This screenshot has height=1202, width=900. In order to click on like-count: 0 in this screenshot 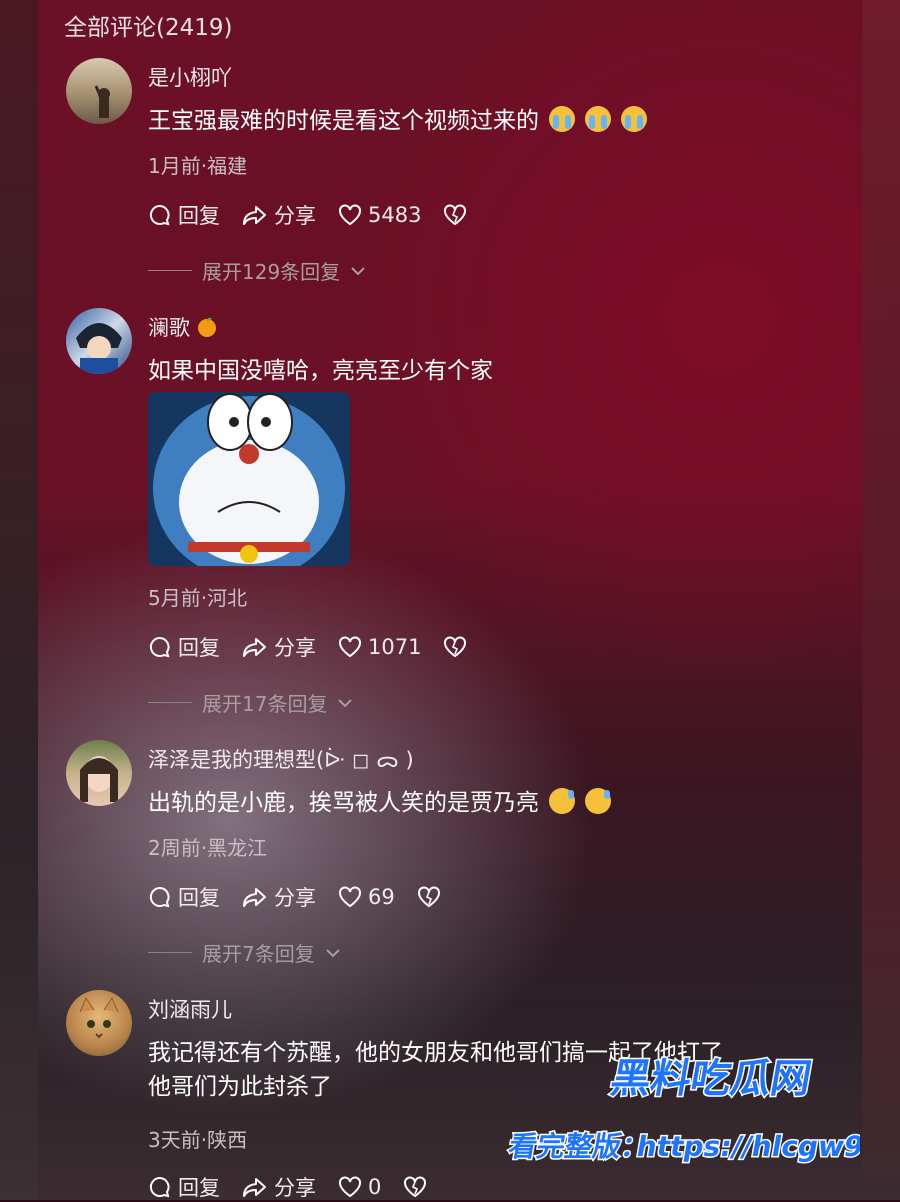, I will do `click(375, 1187)`.